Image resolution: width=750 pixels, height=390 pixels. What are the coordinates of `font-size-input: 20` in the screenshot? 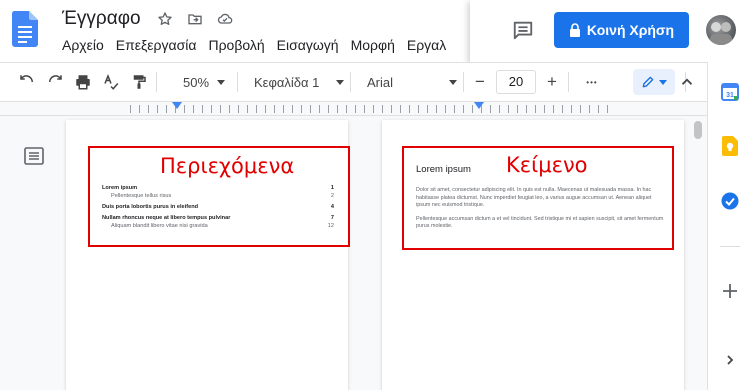 It's located at (516, 82).